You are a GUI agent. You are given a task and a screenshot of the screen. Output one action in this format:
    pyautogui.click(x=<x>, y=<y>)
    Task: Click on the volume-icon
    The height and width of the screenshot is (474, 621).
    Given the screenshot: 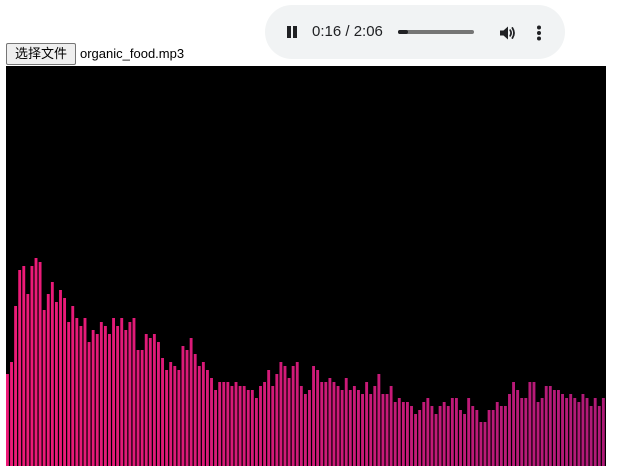 What is the action you would take?
    pyautogui.click(x=507, y=33)
    